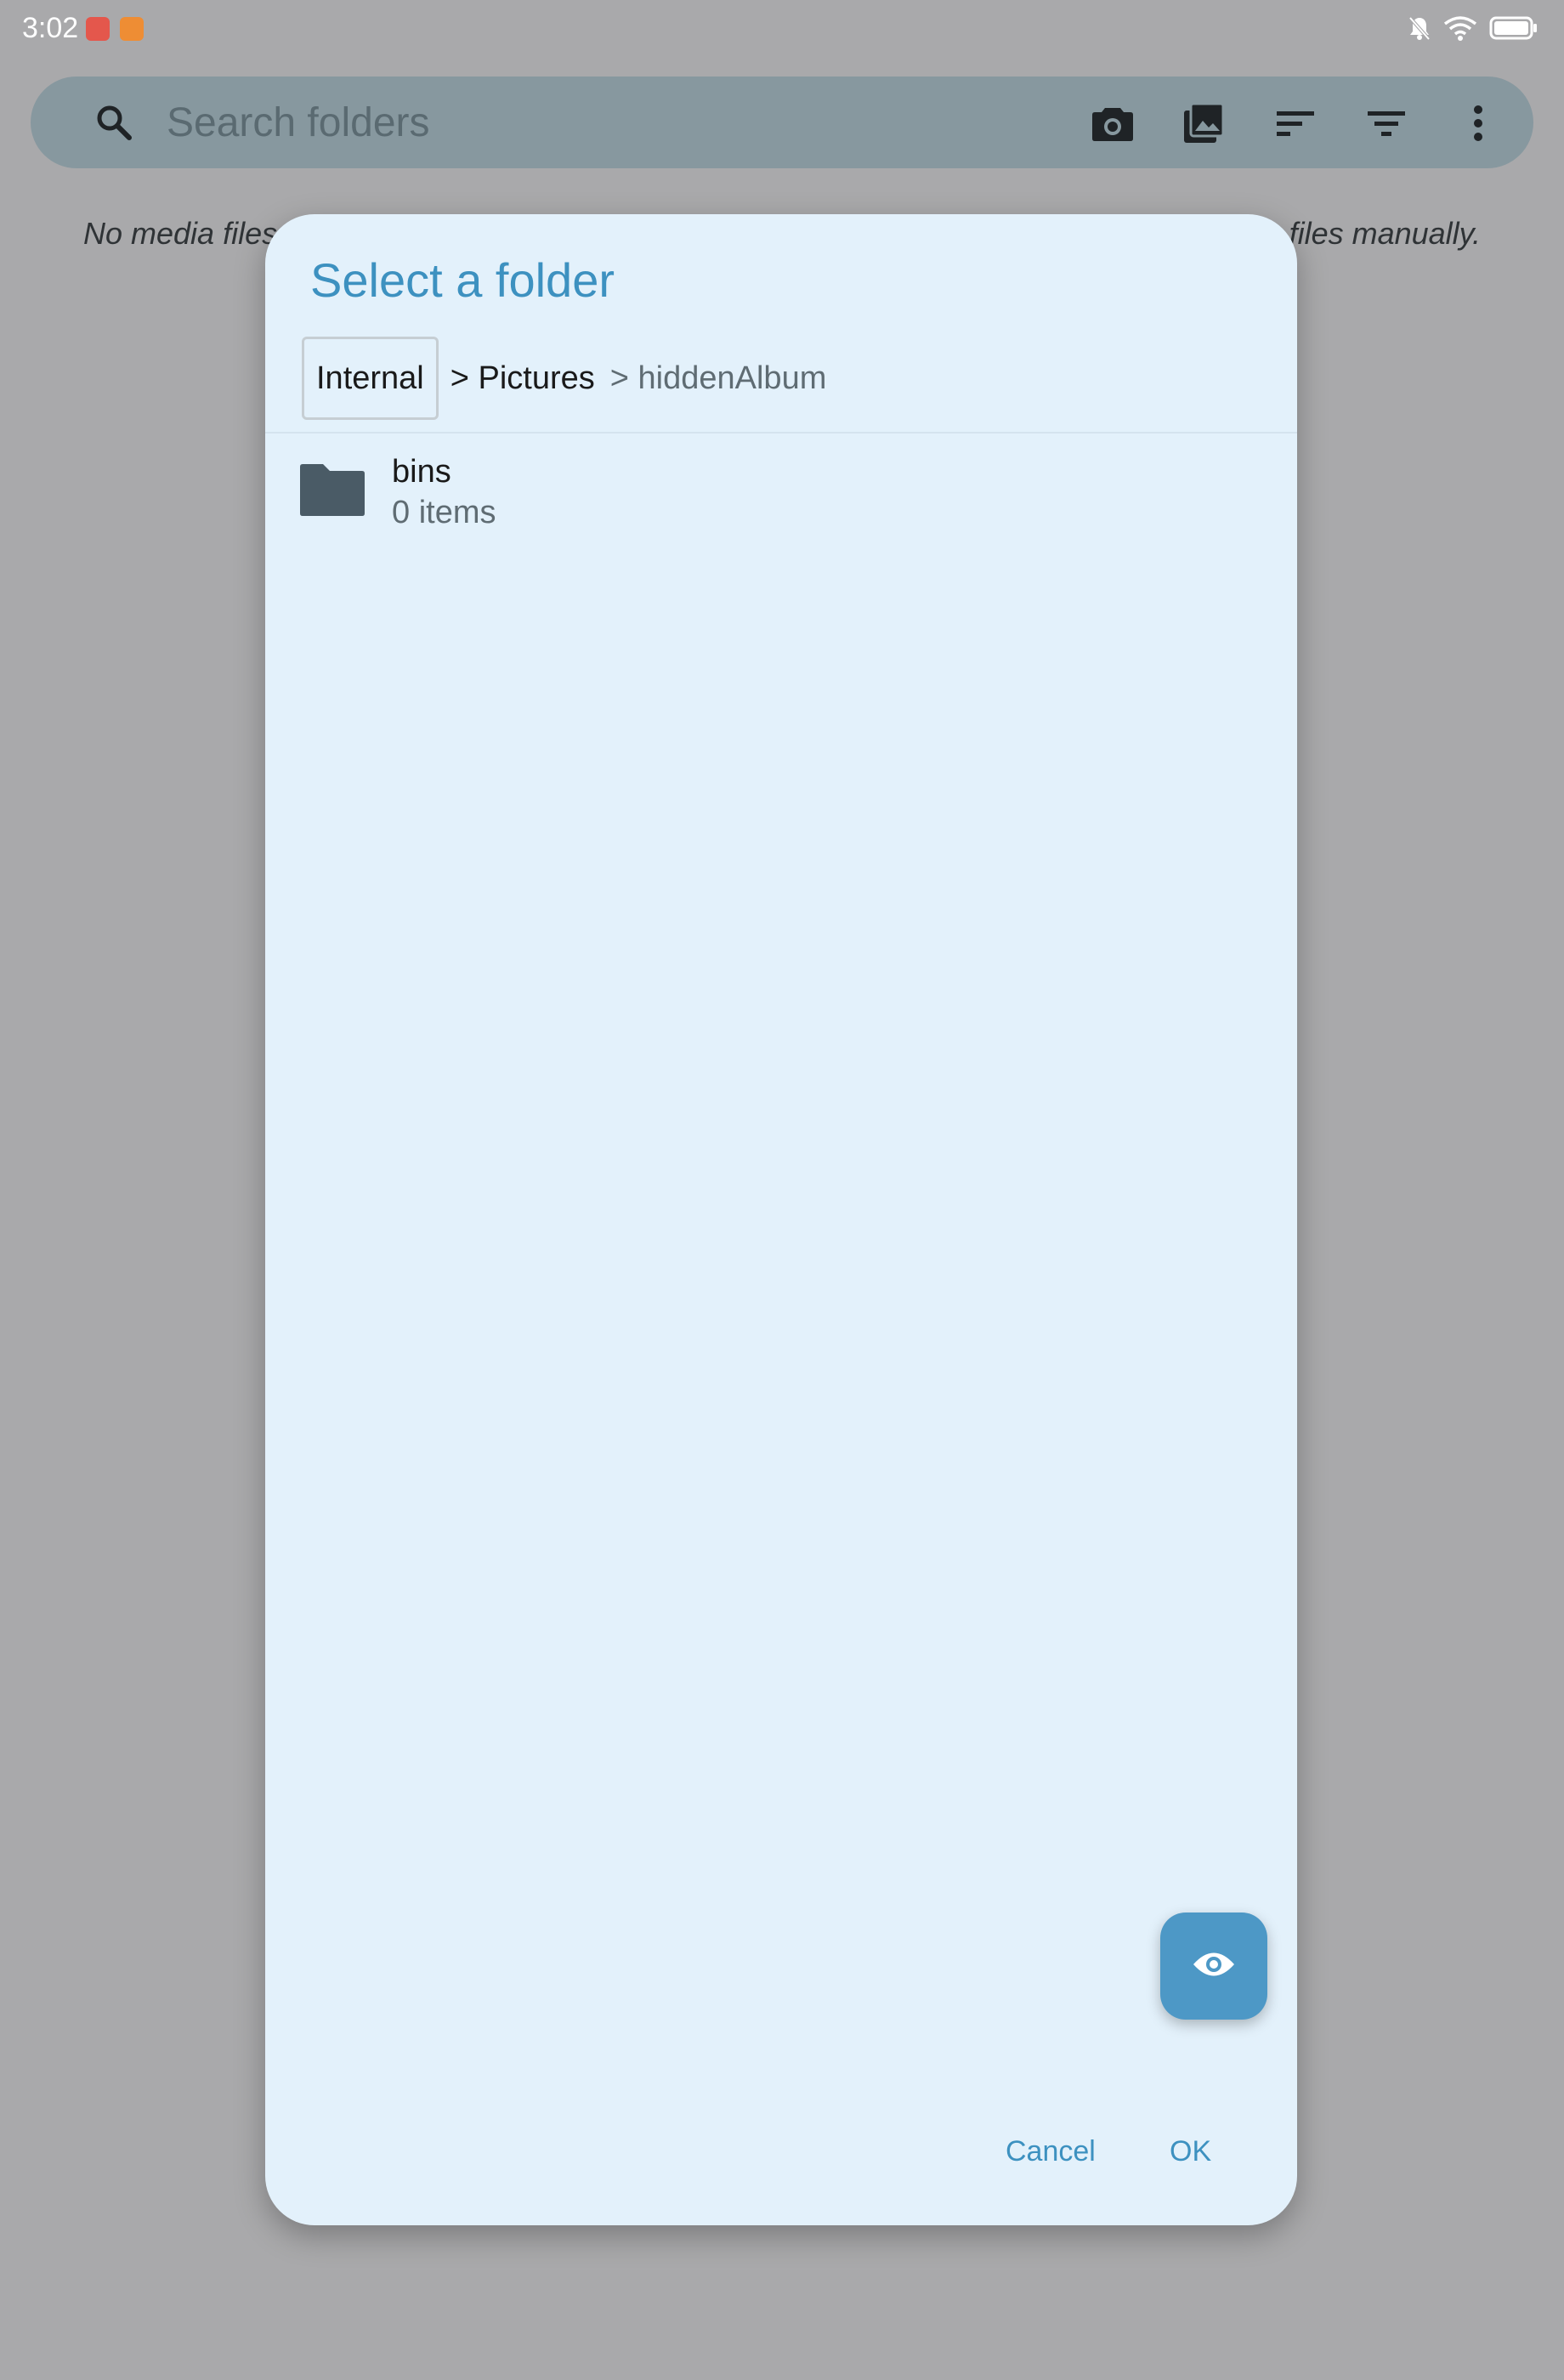 This screenshot has height=2380, width=1564. Describe the element at coordinates (98, 29) in the screenshot. I see `app-notification-icon` at that location.